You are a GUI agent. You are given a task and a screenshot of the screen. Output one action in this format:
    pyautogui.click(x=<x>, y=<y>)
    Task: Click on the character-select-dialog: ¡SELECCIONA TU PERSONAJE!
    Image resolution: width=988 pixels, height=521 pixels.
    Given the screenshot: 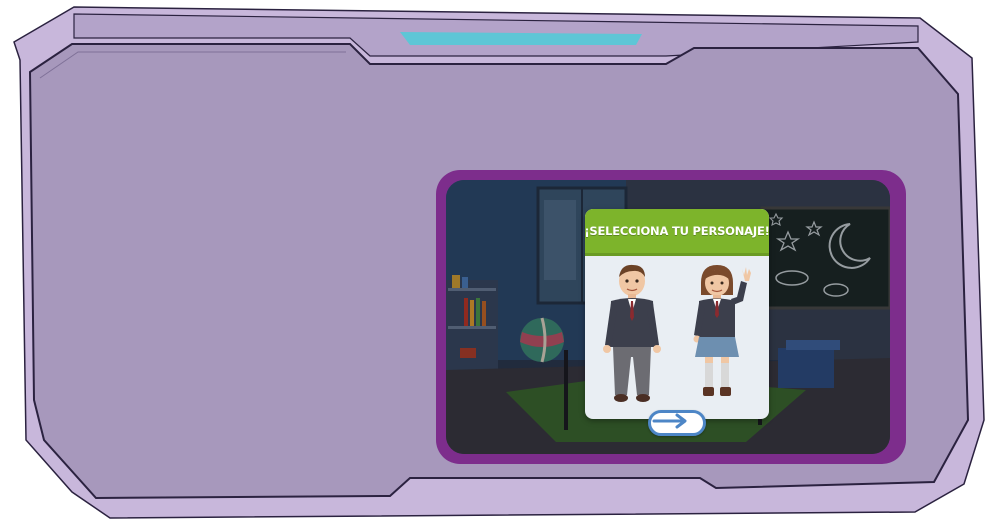 What is the action you would take?
    pyautogui.click(x=677, y=314)
    